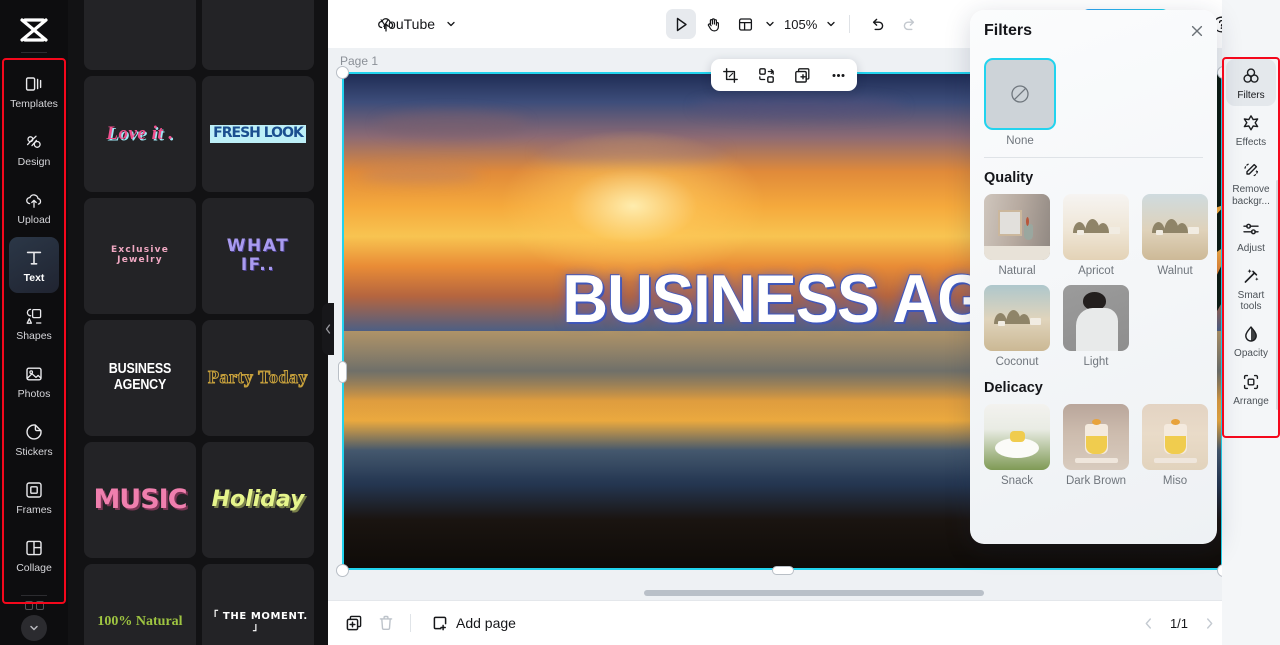 The image size is (1280, 645). What do you see at coordinates (354, 623) in the screenshot?
I see `duplicate-page-icon` at bounding box center [354, 623].